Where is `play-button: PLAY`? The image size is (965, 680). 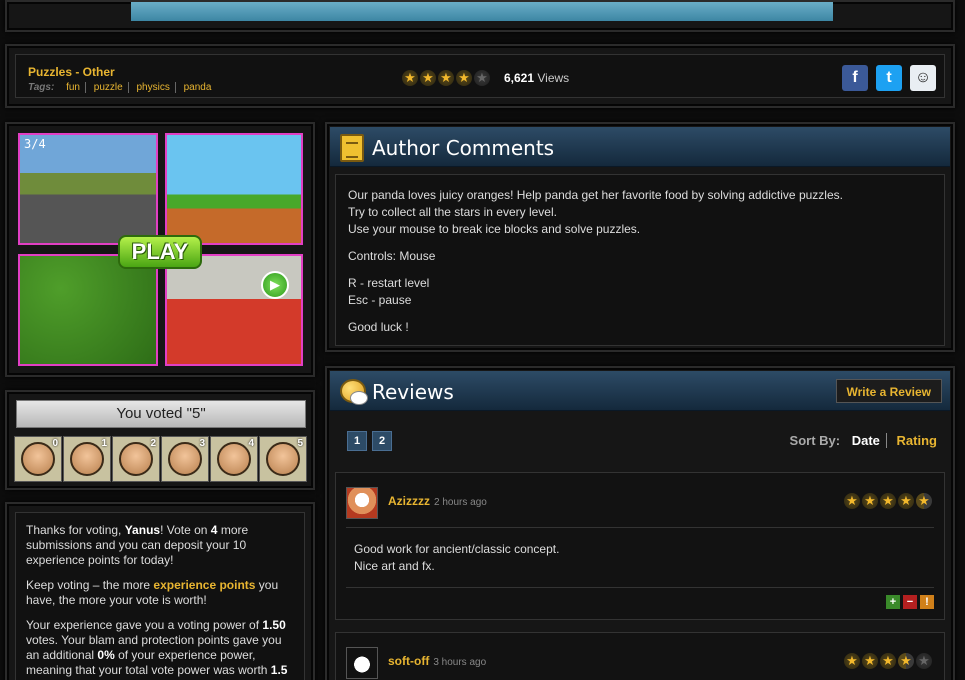
play-button: PLAY is located at coordinates (160, 252).